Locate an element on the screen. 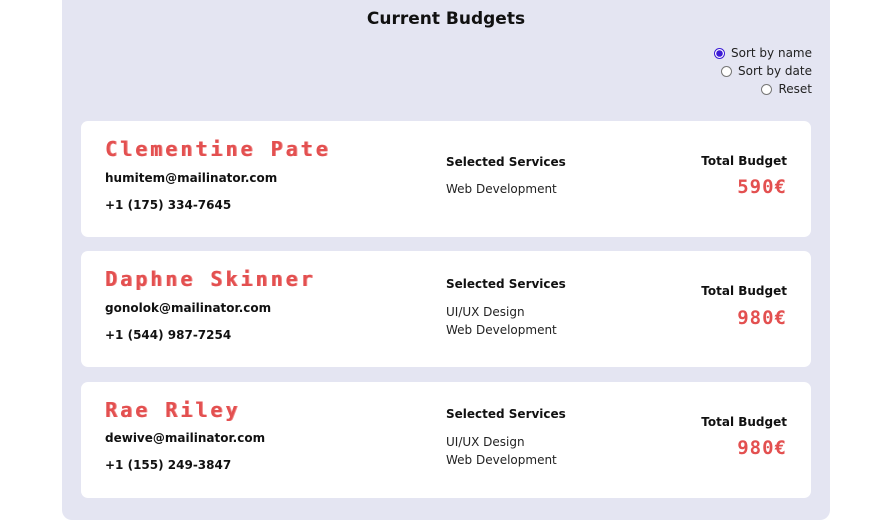  client-name: Rae Riley is located at coordinates (173, 410).